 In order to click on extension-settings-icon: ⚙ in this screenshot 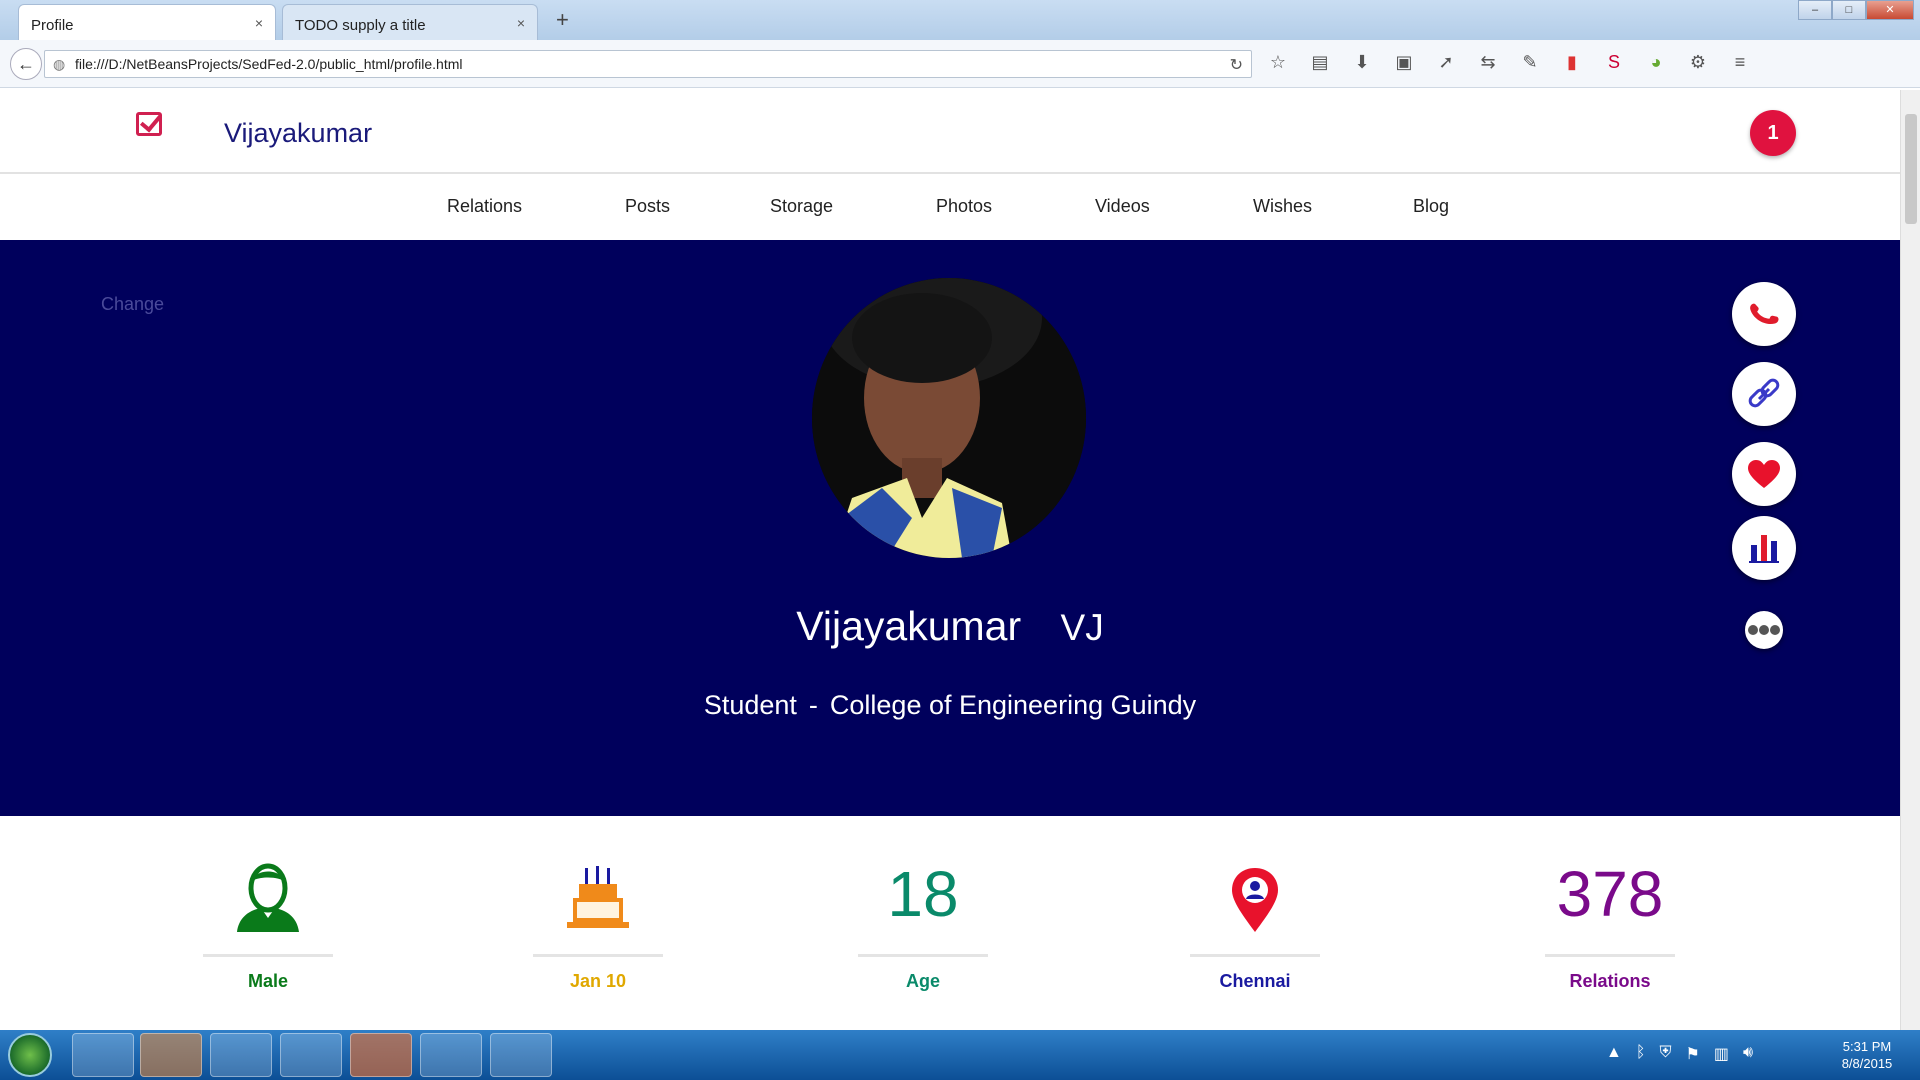, I will do `click(1698, 62)`.